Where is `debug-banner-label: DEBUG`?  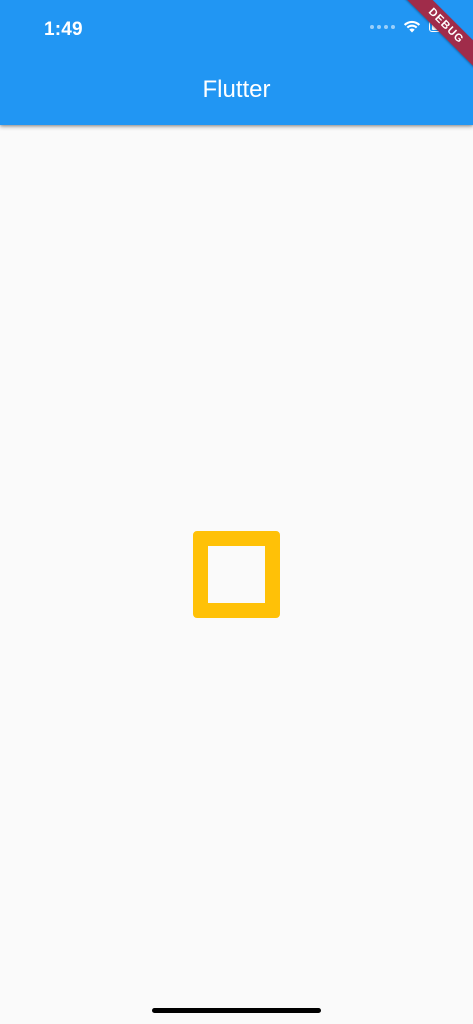 debug-banner-label: DEBUG is located at coordinates (436, 36).